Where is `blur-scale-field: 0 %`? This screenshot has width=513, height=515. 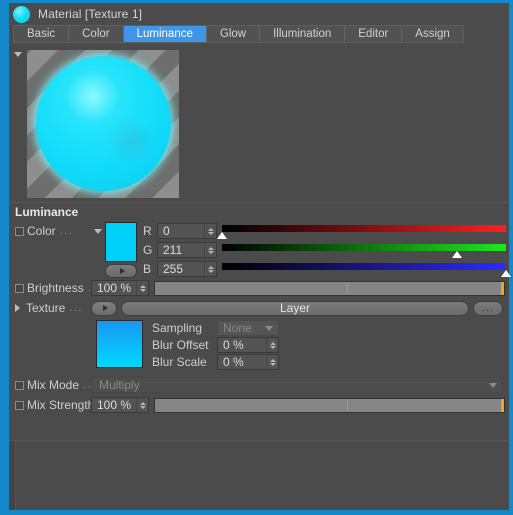
blur-scale-field: 0 % is located at coordinates (248, 362).